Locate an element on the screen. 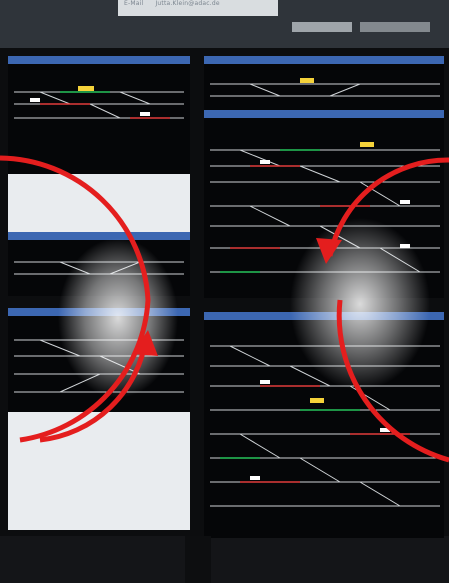 The width and height of the screenshot is (449, 583). desk-shadow is located at coordinates (224, 559).